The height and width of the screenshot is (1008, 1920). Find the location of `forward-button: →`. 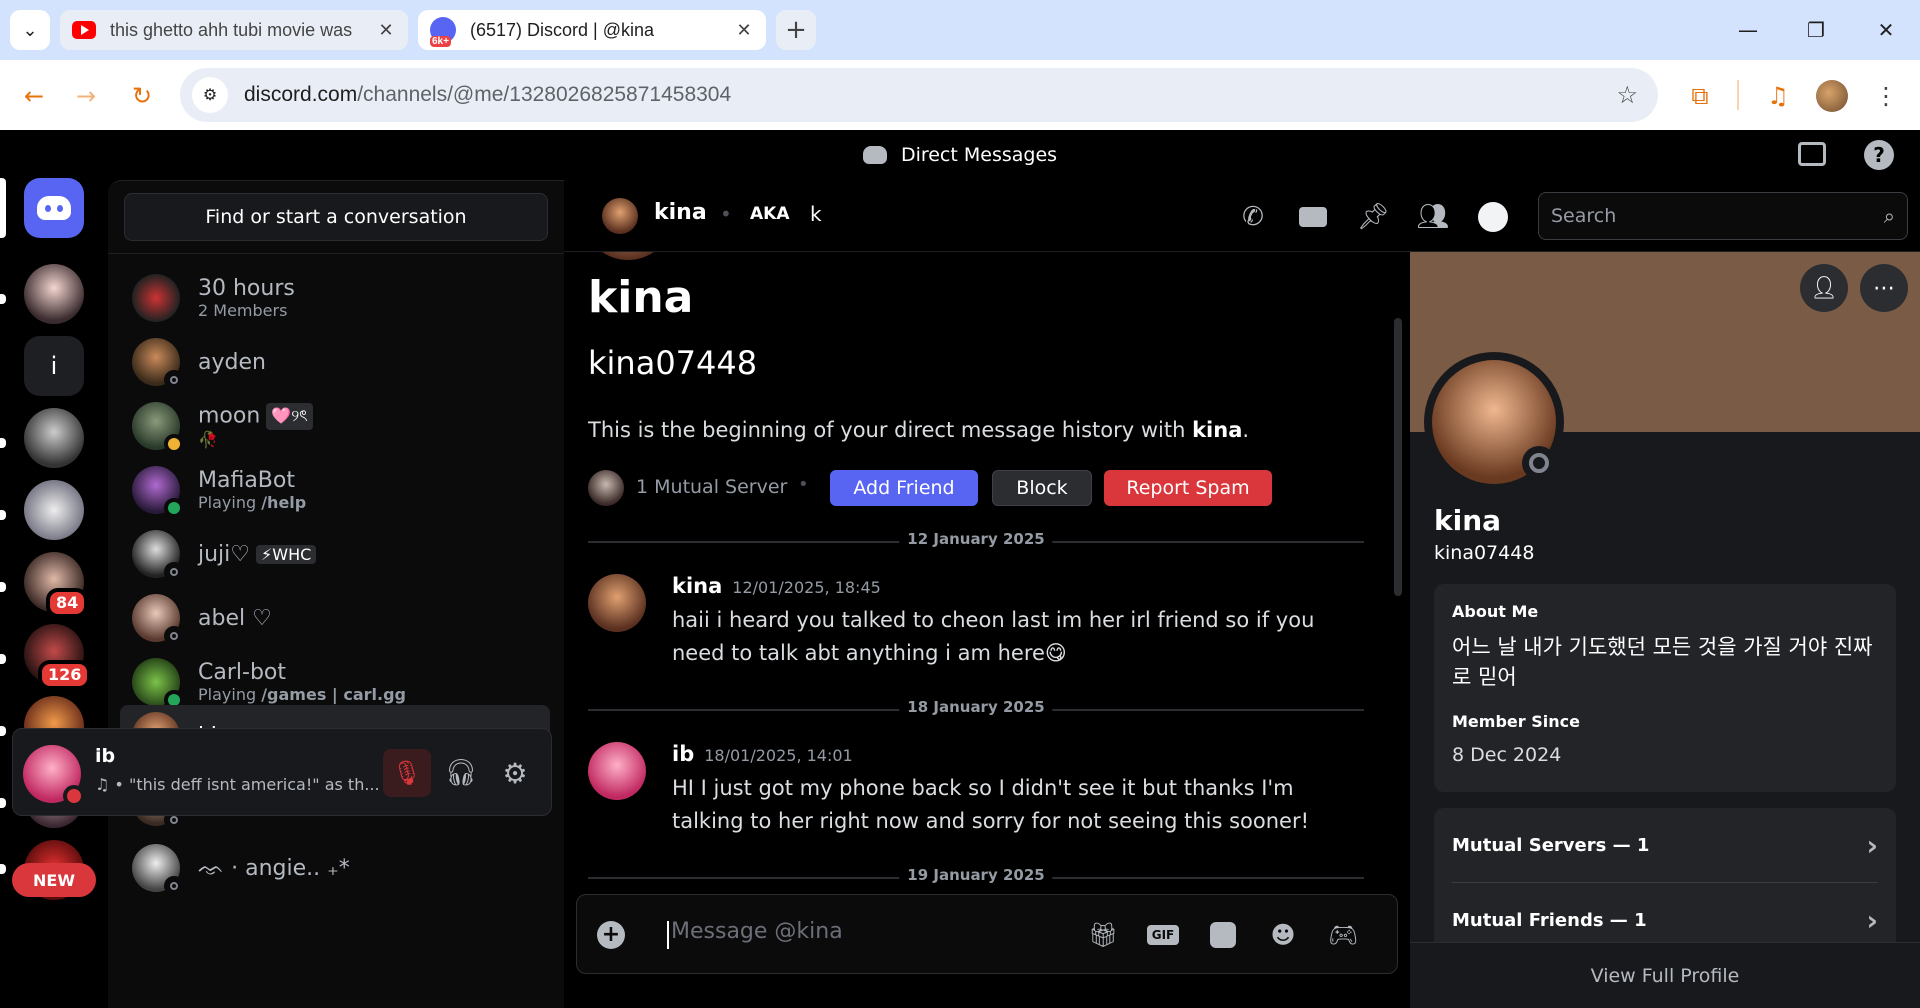

forward-button: → is located at coordinates (86, 96).